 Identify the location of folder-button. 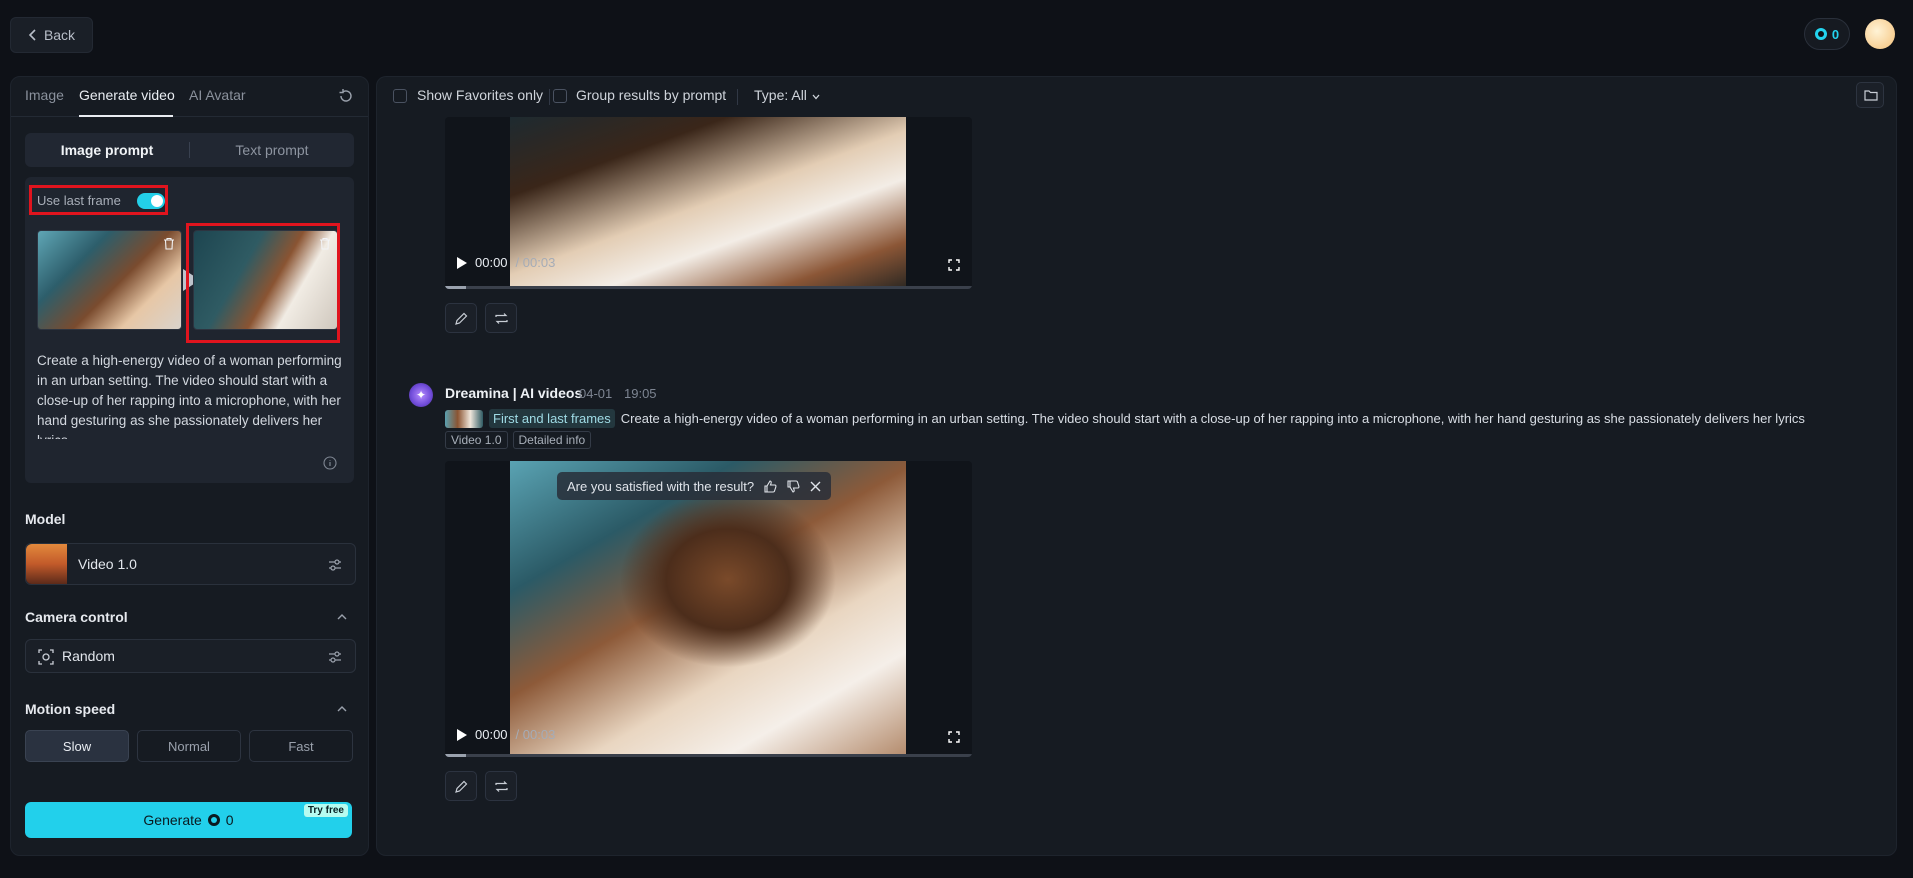
(1870, 95).